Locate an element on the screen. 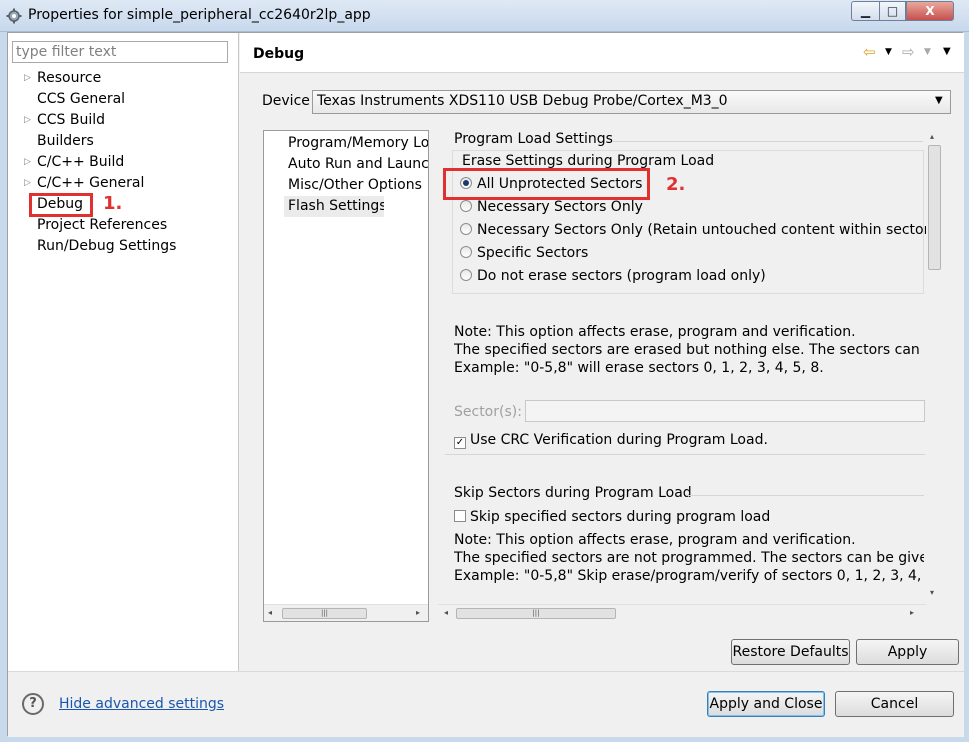 The width and height of the screenshot is (969, 742). close-icon: X is located at coordinates (930, 11).